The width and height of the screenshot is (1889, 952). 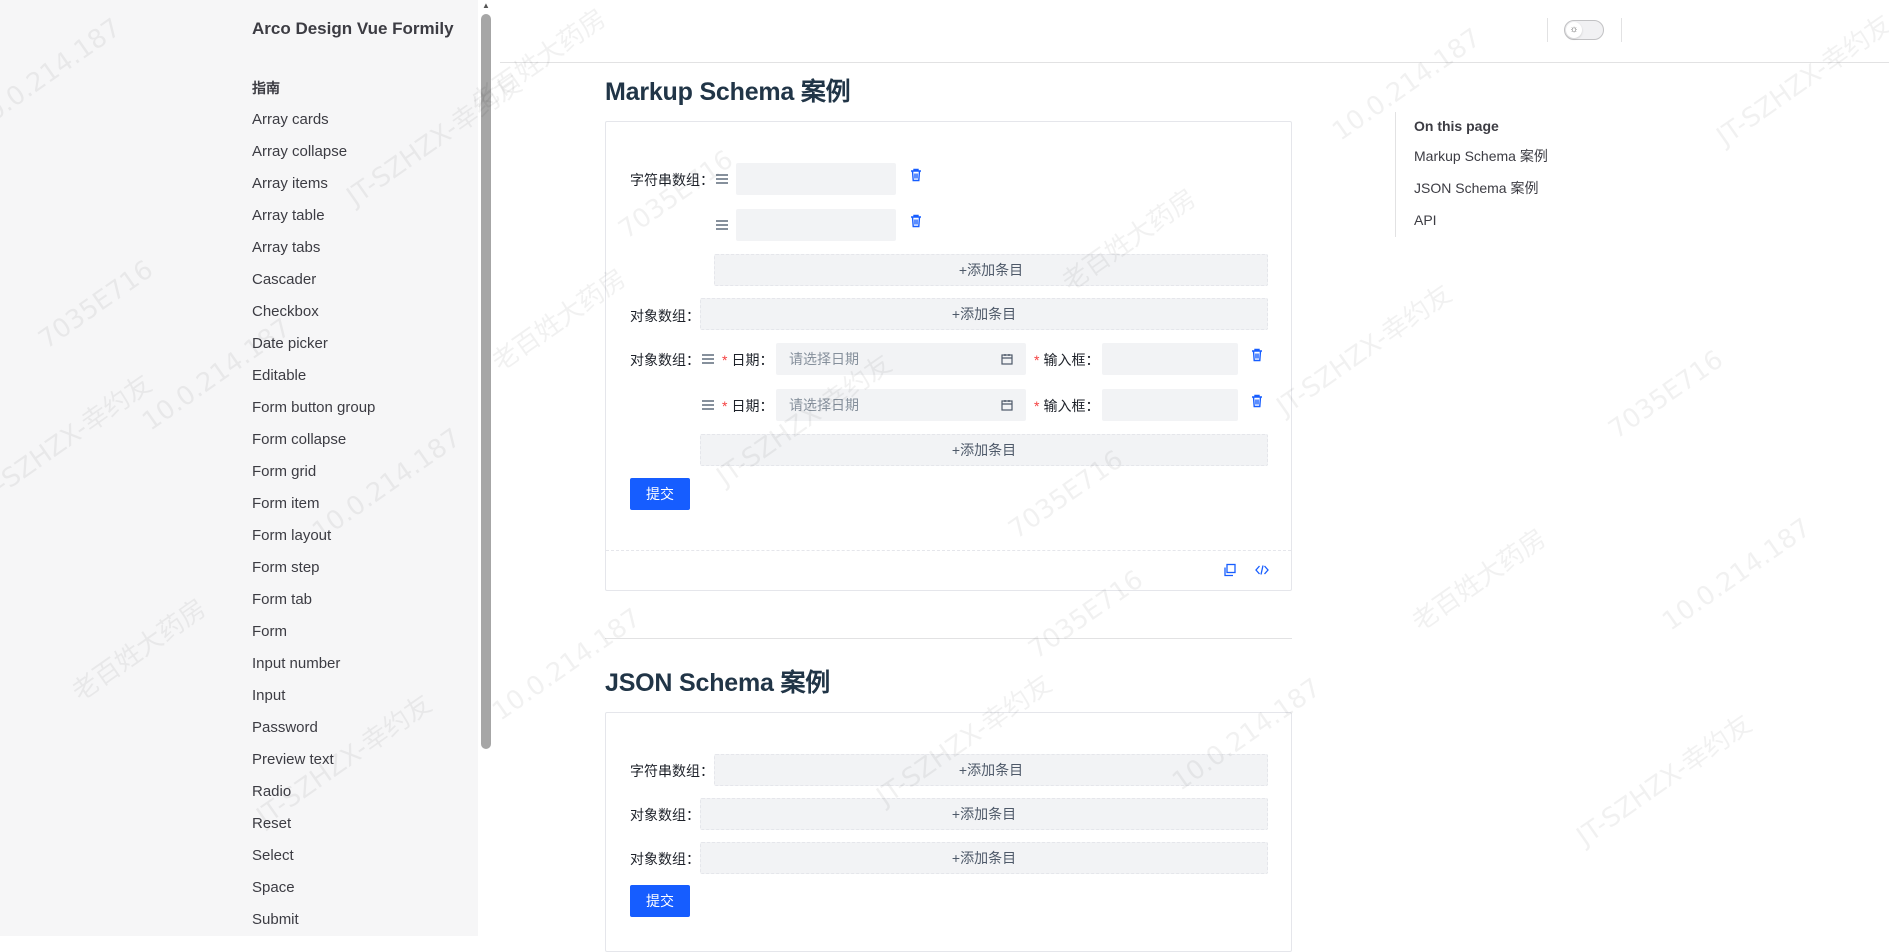 What do you see at coordinates (313, 856) in the screenshot?
I see `sidebar-item-select: Select` at bounding box center [313, 856].